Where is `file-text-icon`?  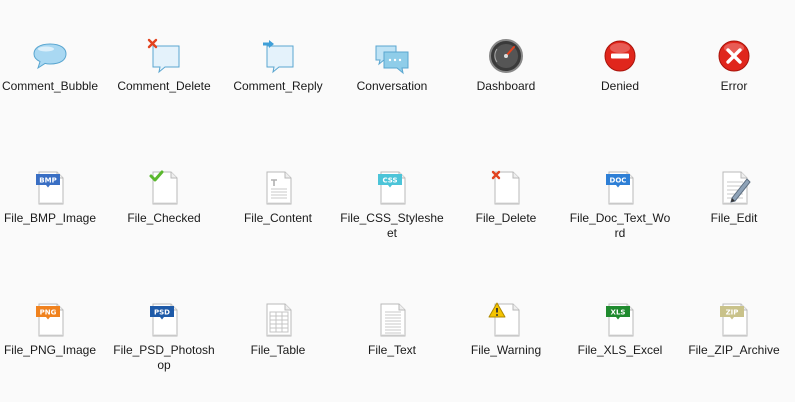
file-text-icon is located at coordinates (392, 320).